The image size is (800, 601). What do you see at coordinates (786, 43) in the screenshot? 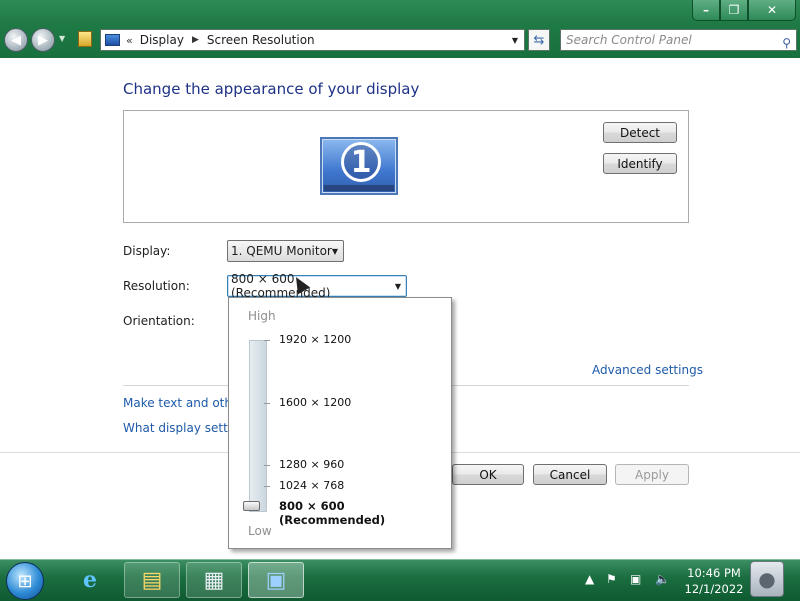
I see `search-icon: ⚲` at bounding box center [786, 43].